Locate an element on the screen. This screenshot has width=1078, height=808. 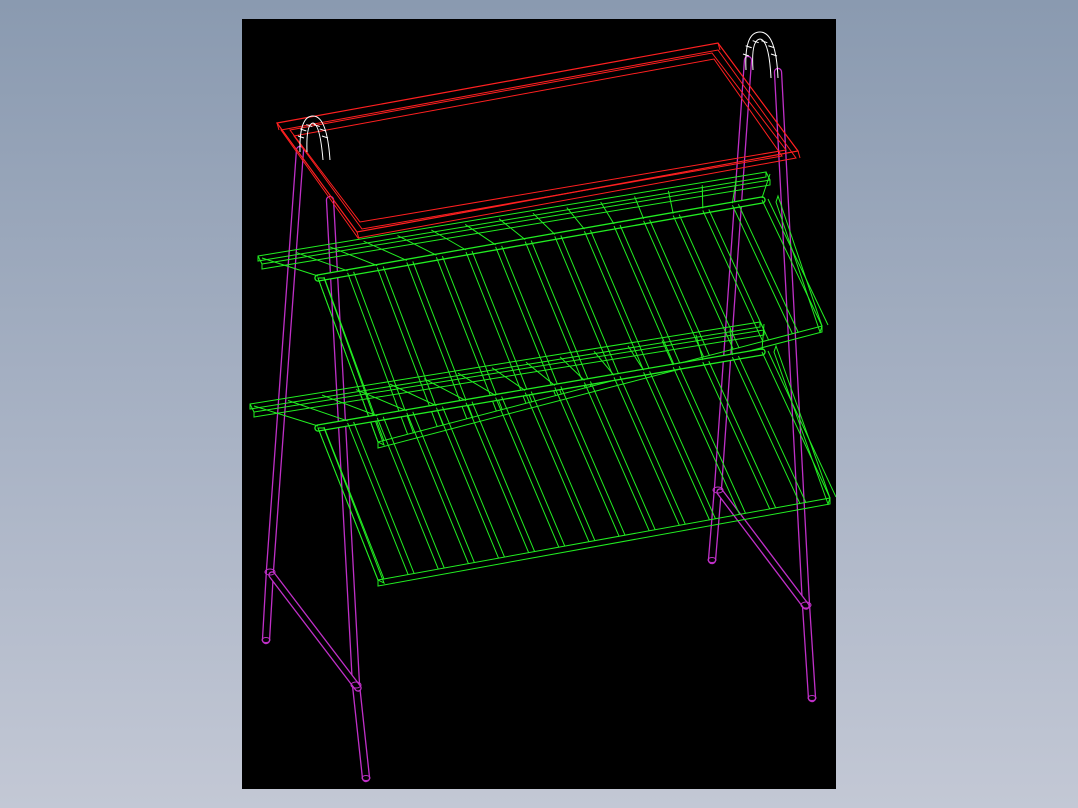
shelf-slat-6-a is located at coordinates (527, 472).